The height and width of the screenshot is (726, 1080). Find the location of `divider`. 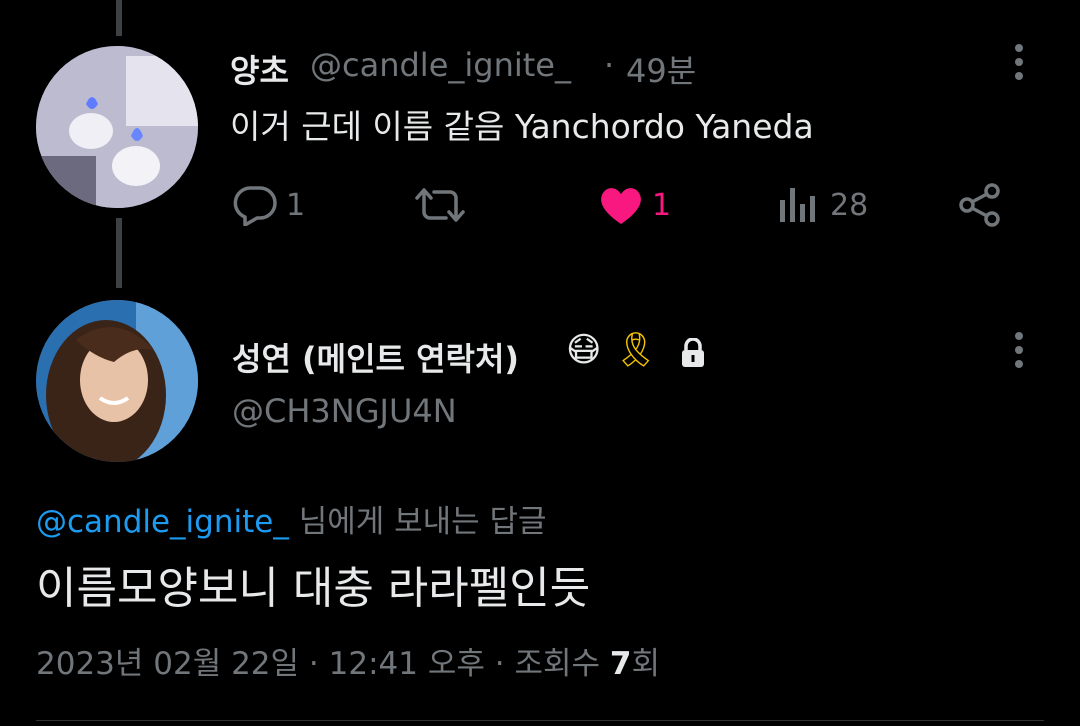

divider is located at coordinates (540, 720).